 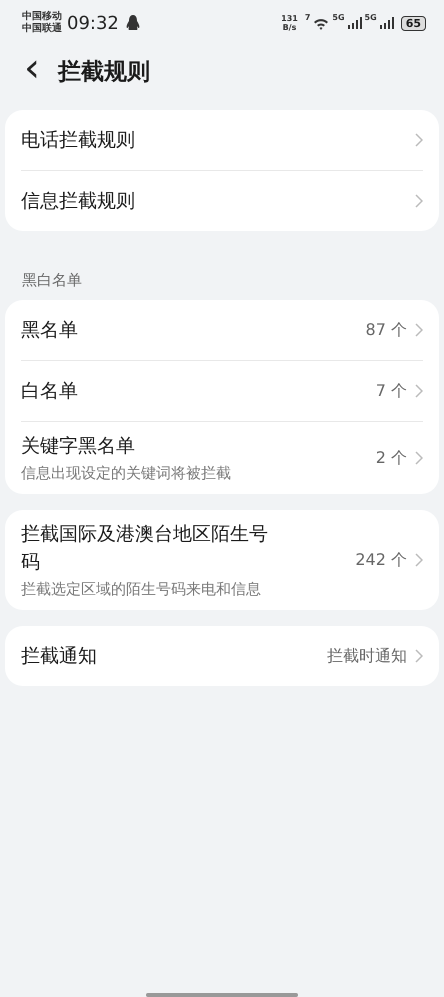 What do you see at coordinates (222, 140) in the screenshot?
I see `settings-item: 电话拦截规则` at bounding box center [222, 140].